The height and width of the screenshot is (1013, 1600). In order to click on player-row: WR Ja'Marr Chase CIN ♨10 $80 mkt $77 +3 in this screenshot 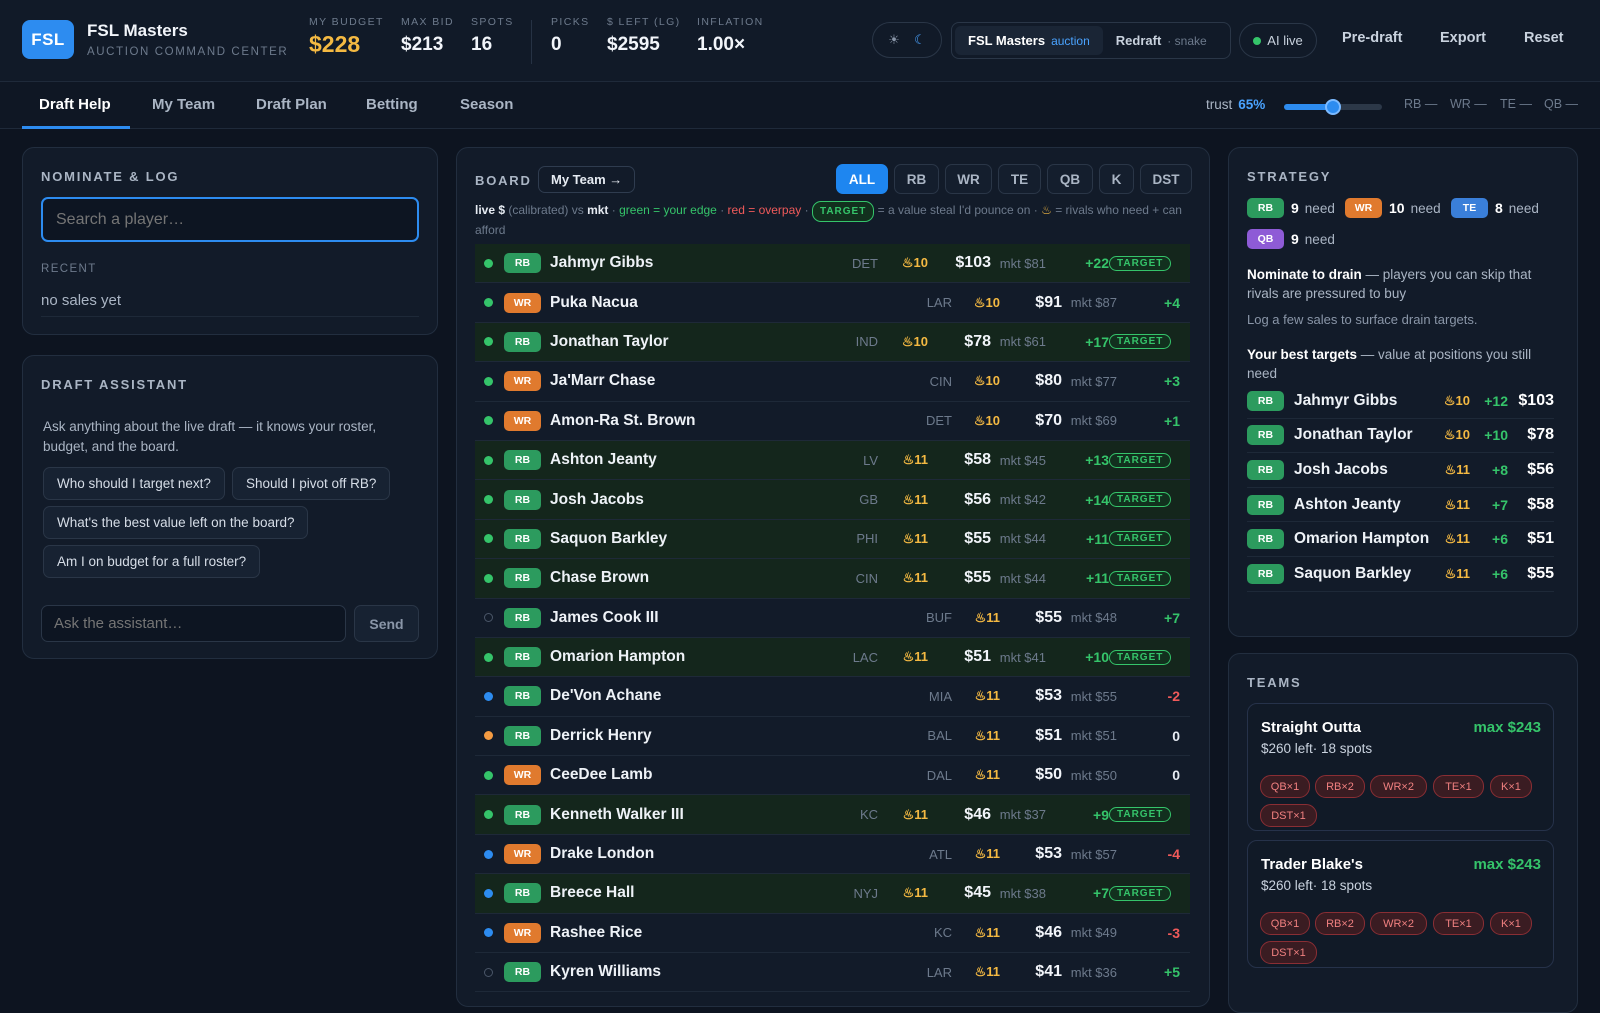, I will do `click(832, 382)`.